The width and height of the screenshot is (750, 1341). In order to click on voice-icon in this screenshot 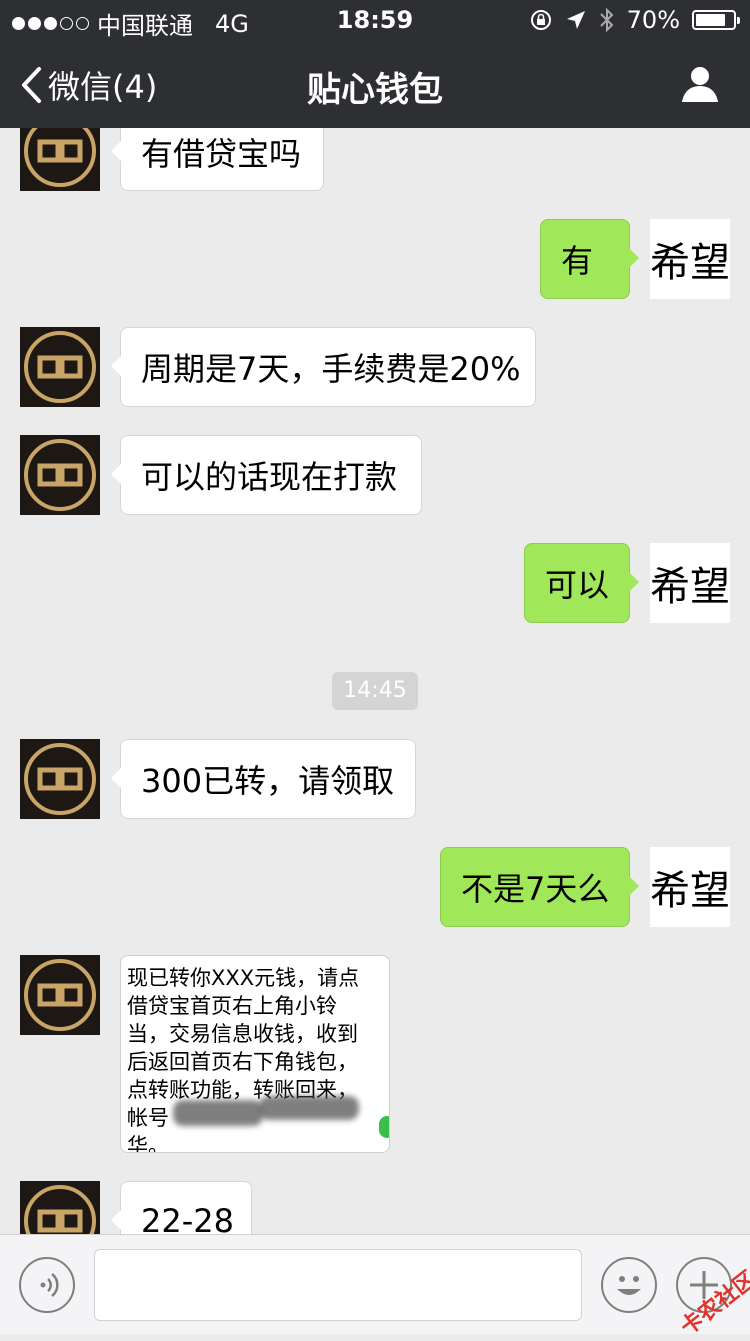, I will do `click(49, 1285)`.